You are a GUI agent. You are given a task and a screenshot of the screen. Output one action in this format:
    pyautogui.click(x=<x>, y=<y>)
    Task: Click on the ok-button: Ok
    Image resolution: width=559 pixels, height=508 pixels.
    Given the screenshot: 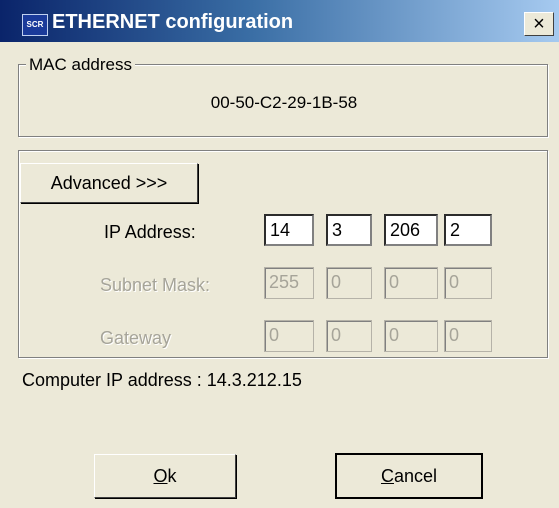 What is the action you would take?
    pyautogui.click(x=165, y=476)
    